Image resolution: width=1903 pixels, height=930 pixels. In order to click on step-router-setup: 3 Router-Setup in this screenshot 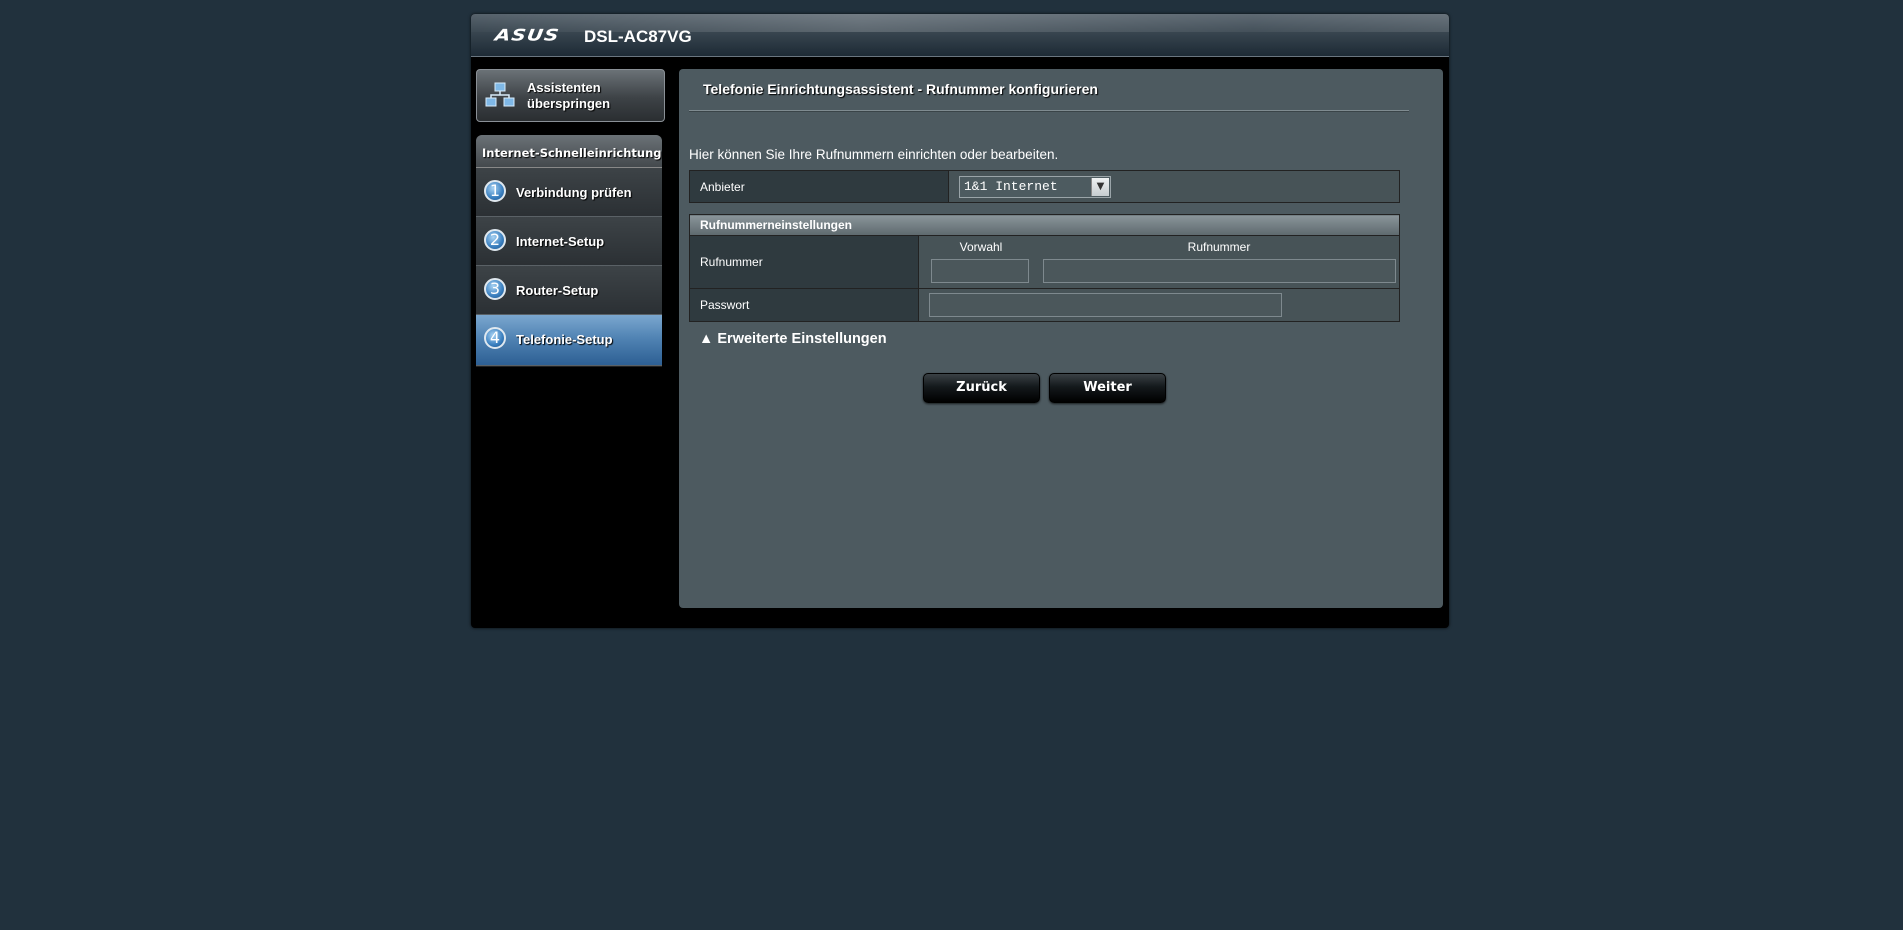, I will do `click(569, 290)`.